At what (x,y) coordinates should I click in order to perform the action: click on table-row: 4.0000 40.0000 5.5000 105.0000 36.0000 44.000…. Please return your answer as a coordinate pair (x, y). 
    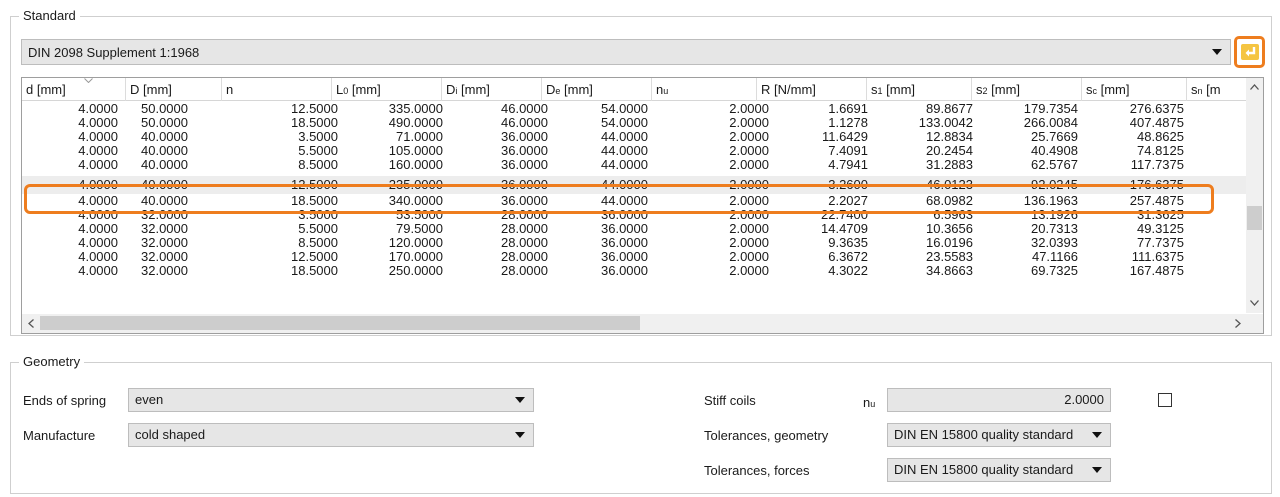
    Looking at the image, I should click on (634, 151).